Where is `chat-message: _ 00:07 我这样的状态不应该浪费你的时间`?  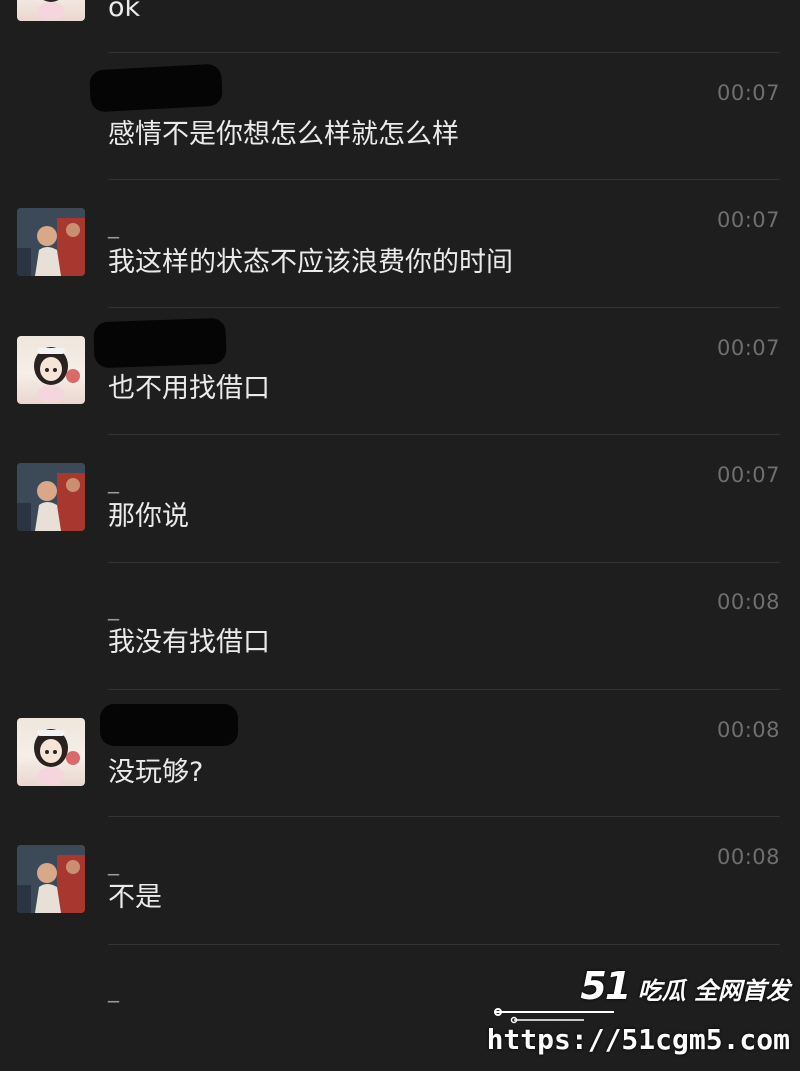 chat-message: _ 00:07 我这样的状态不应该浪费你的时间 is located at coordinates (400, 244).